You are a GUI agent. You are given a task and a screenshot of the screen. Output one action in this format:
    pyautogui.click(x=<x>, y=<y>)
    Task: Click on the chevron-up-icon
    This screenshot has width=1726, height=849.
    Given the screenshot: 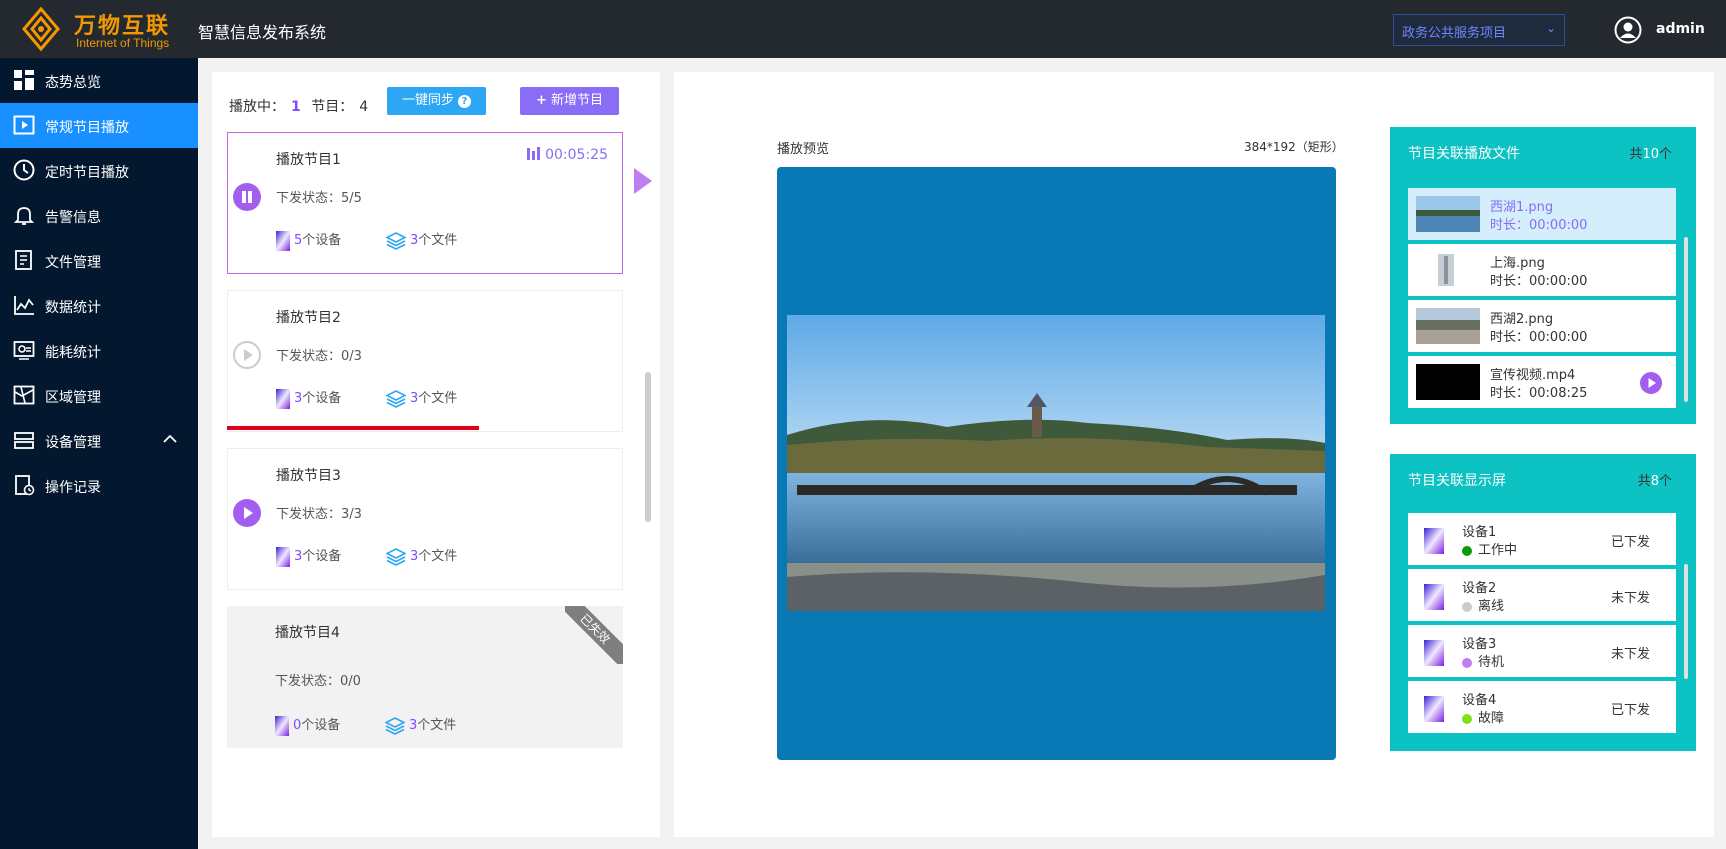 What is the action you would take?
    pyautogui.click(x=170, y=439)
    